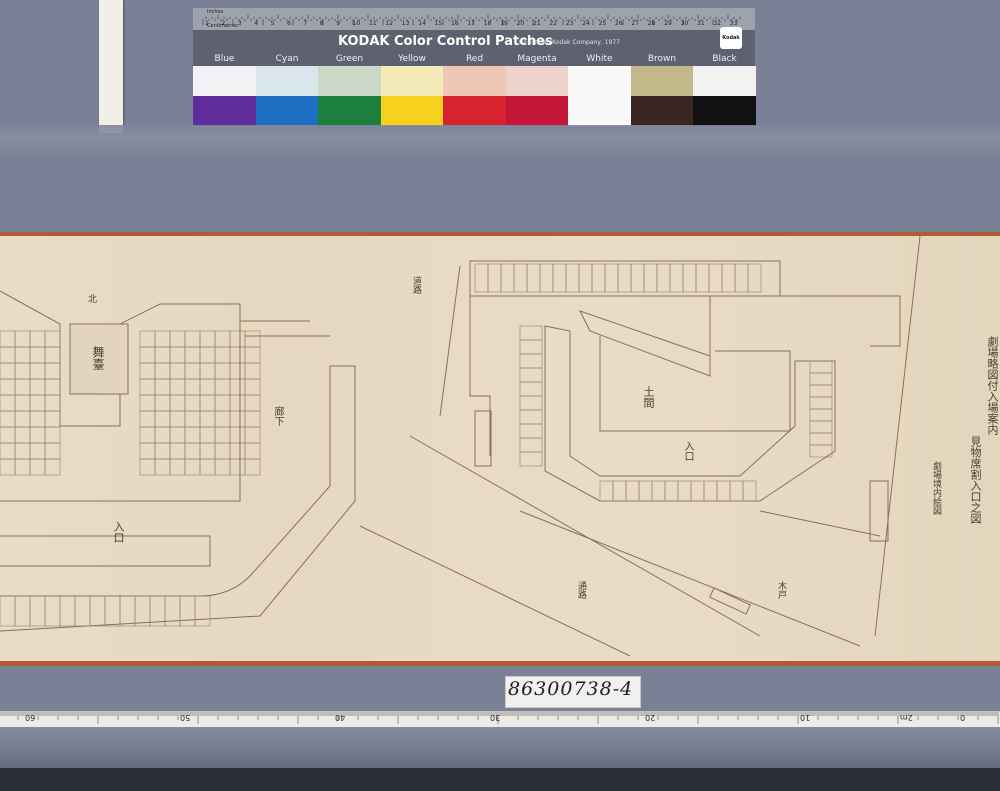 The height and width of the screenshot is (791, 1000). Describe the element at coordinates (730, 601) in the screenshot. I see `bench-block` at that location.